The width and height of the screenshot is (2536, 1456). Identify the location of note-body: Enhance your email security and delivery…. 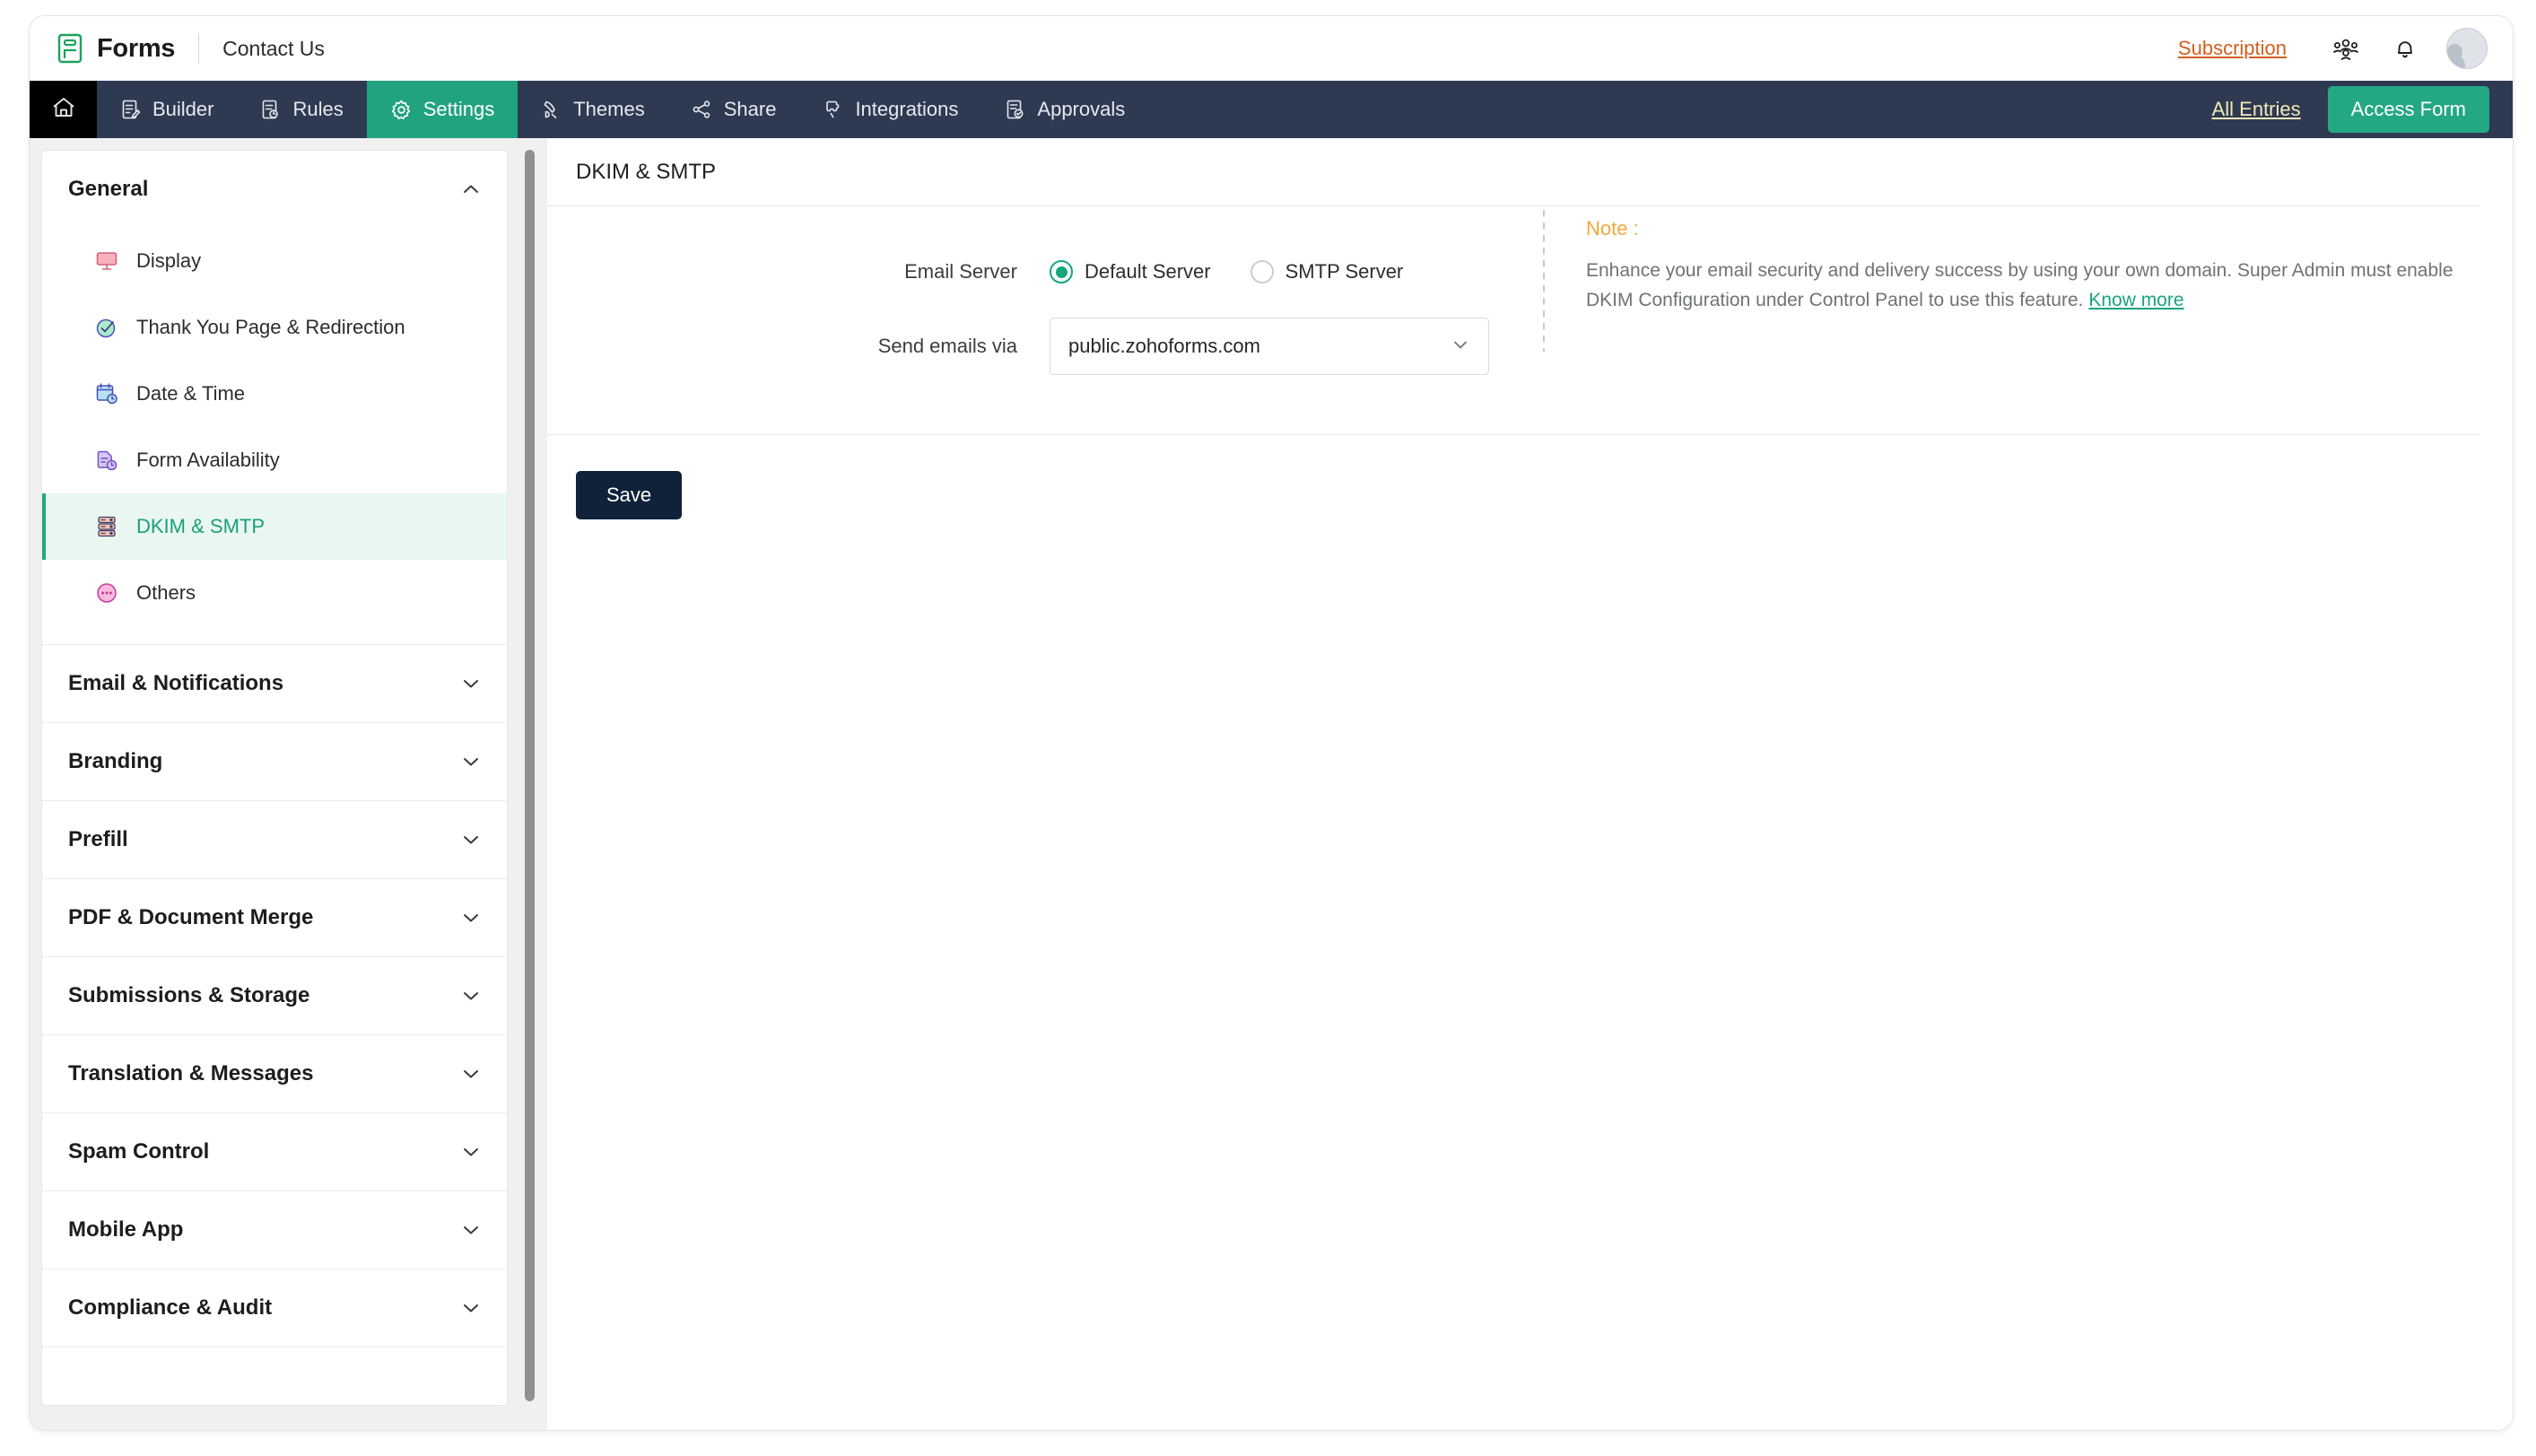
(2019, 285).